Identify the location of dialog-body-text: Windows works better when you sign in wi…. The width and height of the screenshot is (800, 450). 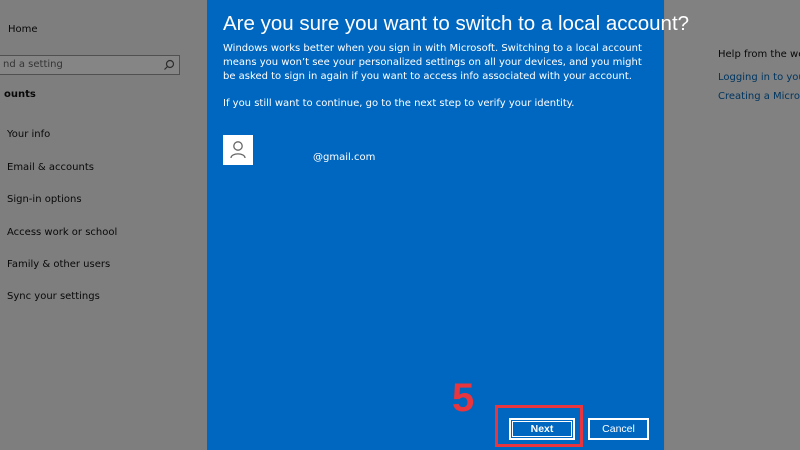
(432, 62).